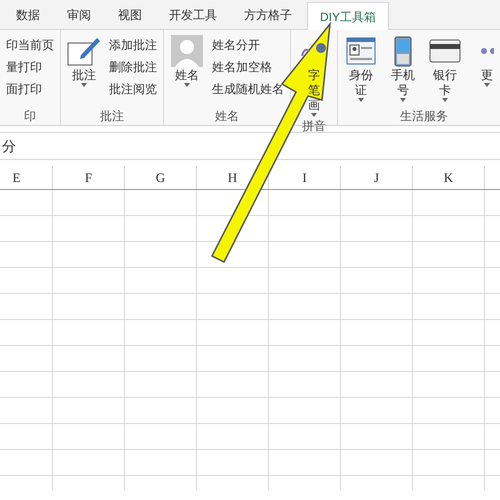 This screenshot has width=500, height=500. What do you see at coordinates (133, 89) in the screenshot?
I see `ribbon-small-button: 批注阅览` at bounding box center [133, 89].